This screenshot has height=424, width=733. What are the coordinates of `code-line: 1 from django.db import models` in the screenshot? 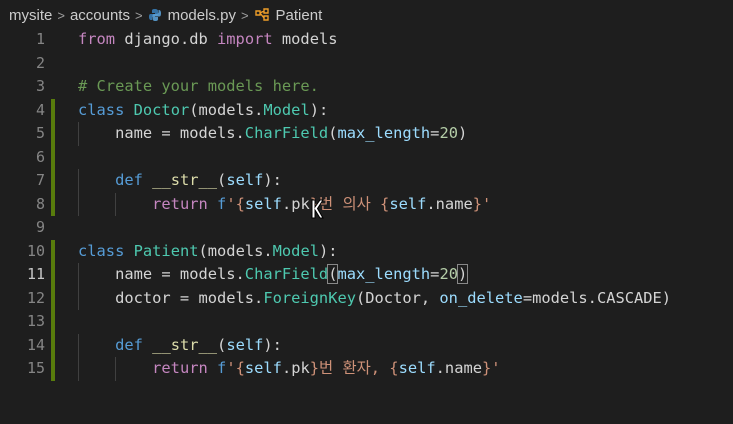 It's located at (366, 40).